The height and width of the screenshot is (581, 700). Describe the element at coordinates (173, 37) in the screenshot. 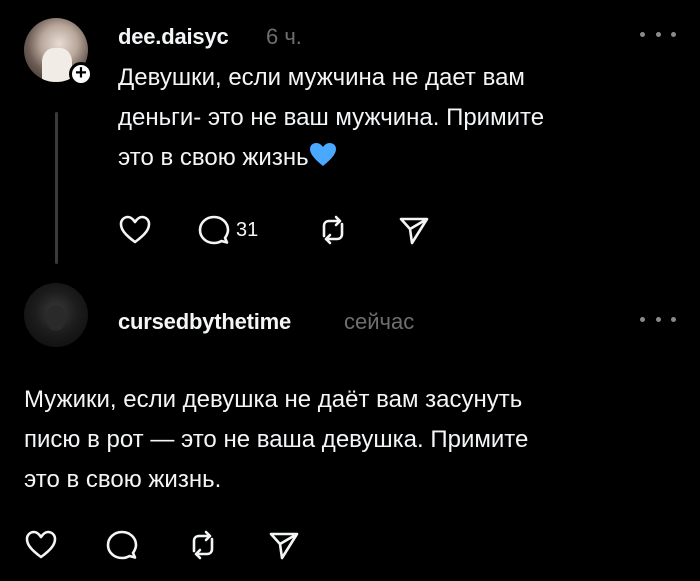

I see `post-username: dee.daisyc` at that location.